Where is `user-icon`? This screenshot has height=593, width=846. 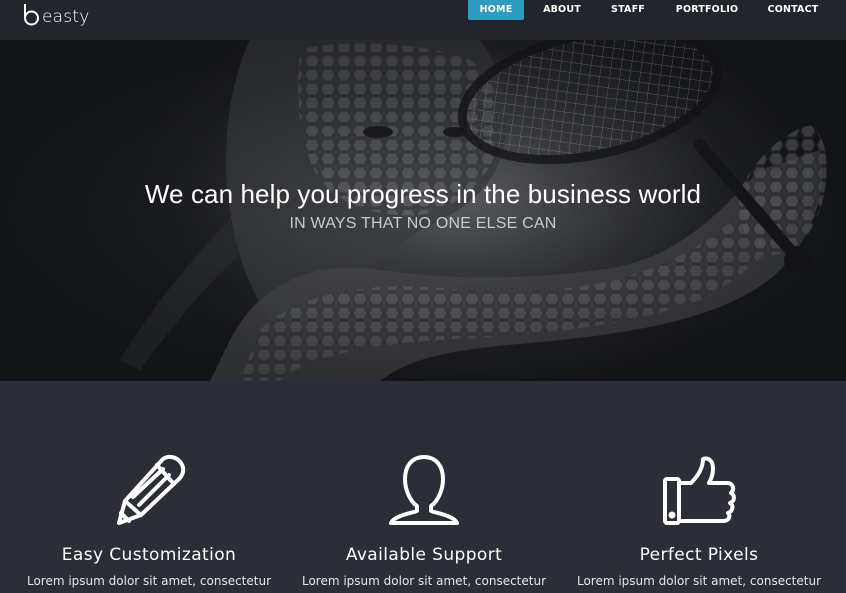 user-icon is located at coordinates (424, 490).